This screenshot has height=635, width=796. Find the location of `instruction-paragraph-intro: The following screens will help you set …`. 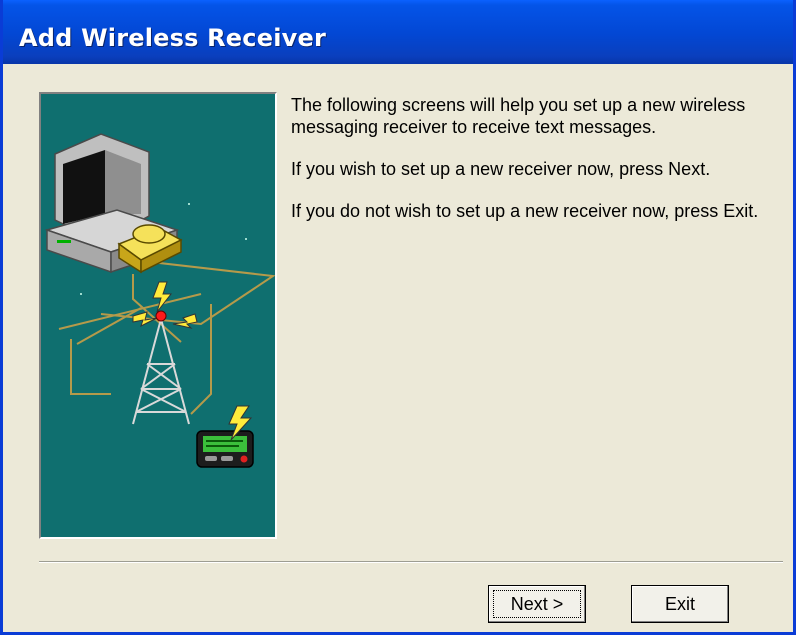

instruction-paragraph-intro: The following screens will help you set … is located at coordinates (518, 116).